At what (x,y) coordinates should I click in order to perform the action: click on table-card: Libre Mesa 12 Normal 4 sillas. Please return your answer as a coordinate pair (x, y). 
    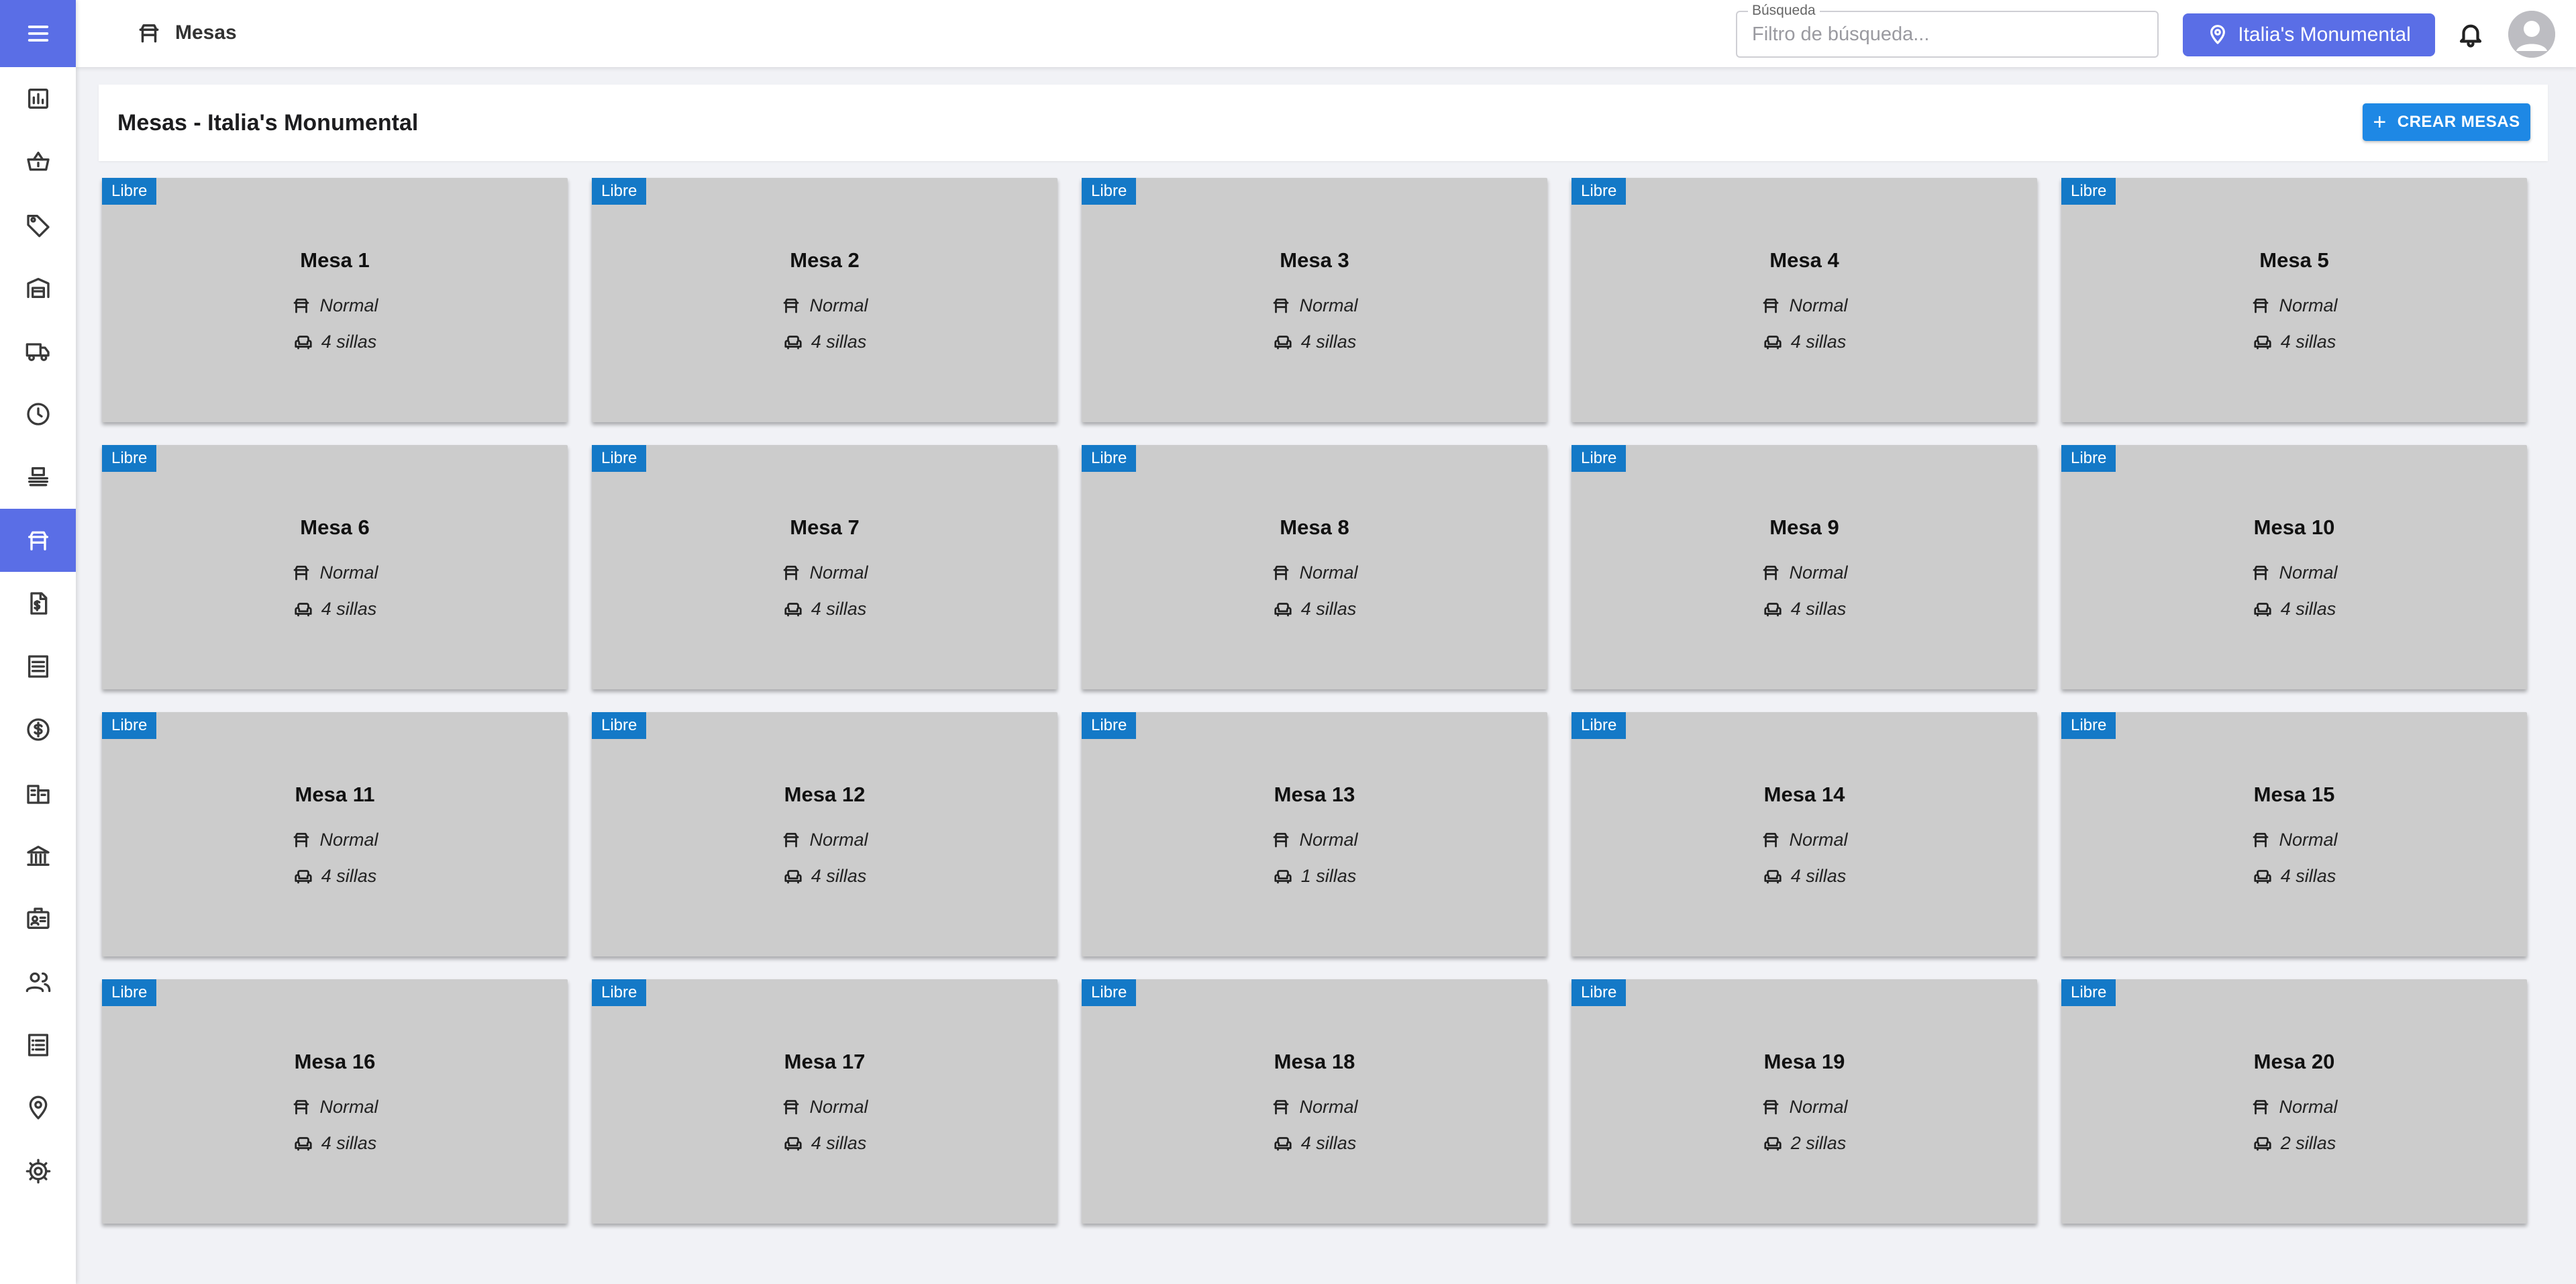
    Looking at the image, I should click on (825, 834).